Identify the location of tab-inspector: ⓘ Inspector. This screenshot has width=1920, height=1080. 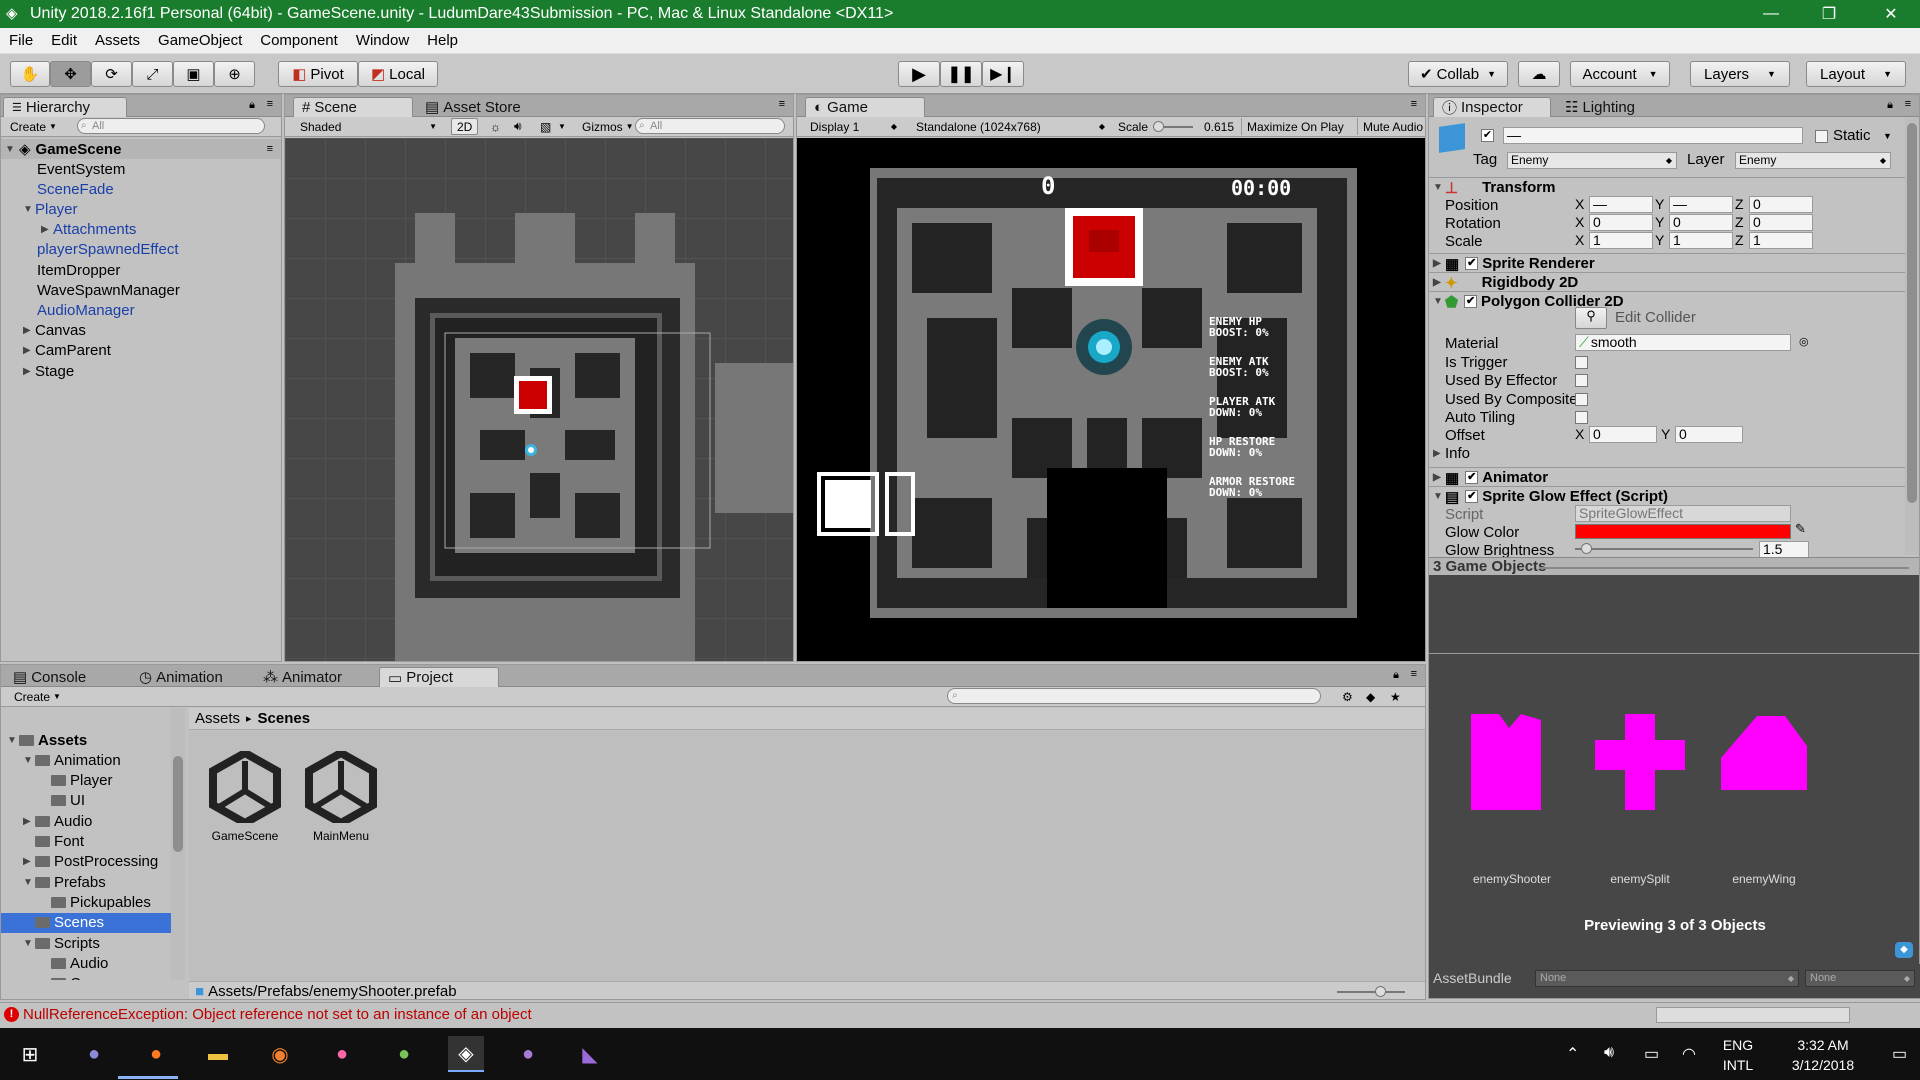
(1492, 107).